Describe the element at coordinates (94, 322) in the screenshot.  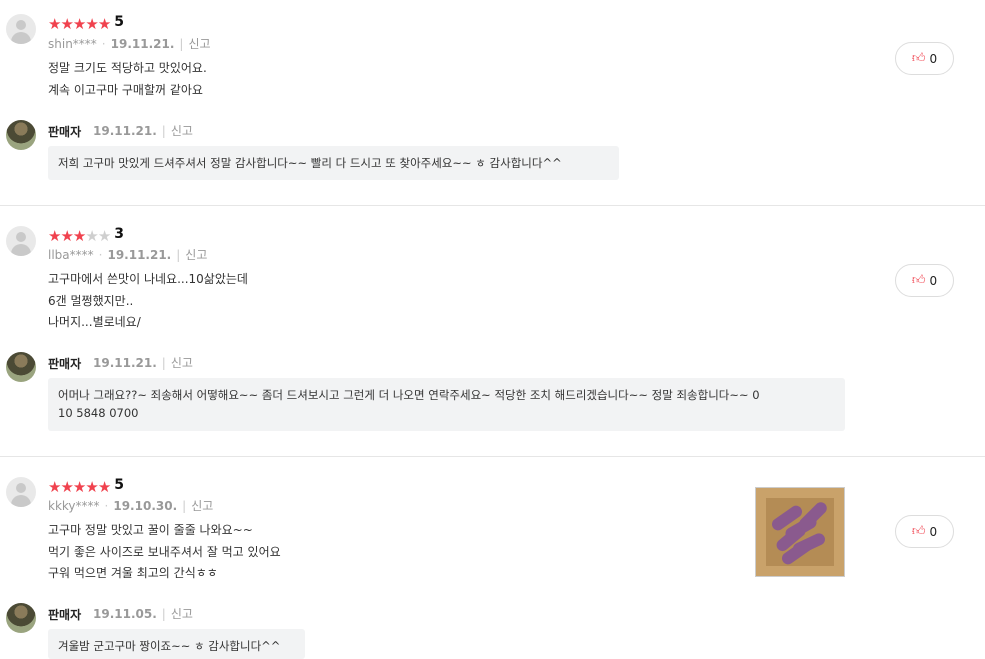
I see `review-line: 나머지...별로네요/` at that location.